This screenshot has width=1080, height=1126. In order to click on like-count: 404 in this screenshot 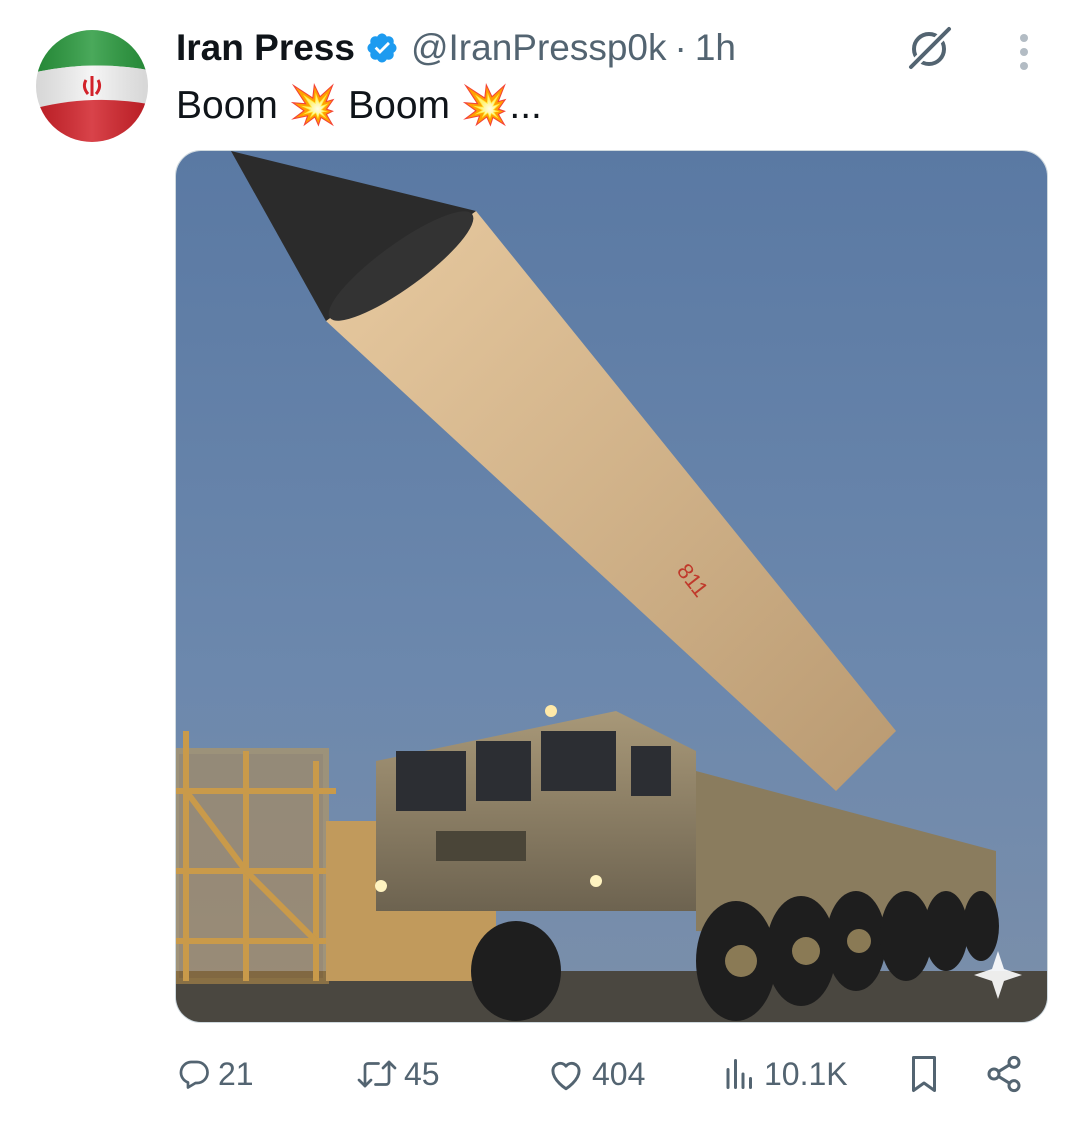, I will do `click(619, 1073)`.